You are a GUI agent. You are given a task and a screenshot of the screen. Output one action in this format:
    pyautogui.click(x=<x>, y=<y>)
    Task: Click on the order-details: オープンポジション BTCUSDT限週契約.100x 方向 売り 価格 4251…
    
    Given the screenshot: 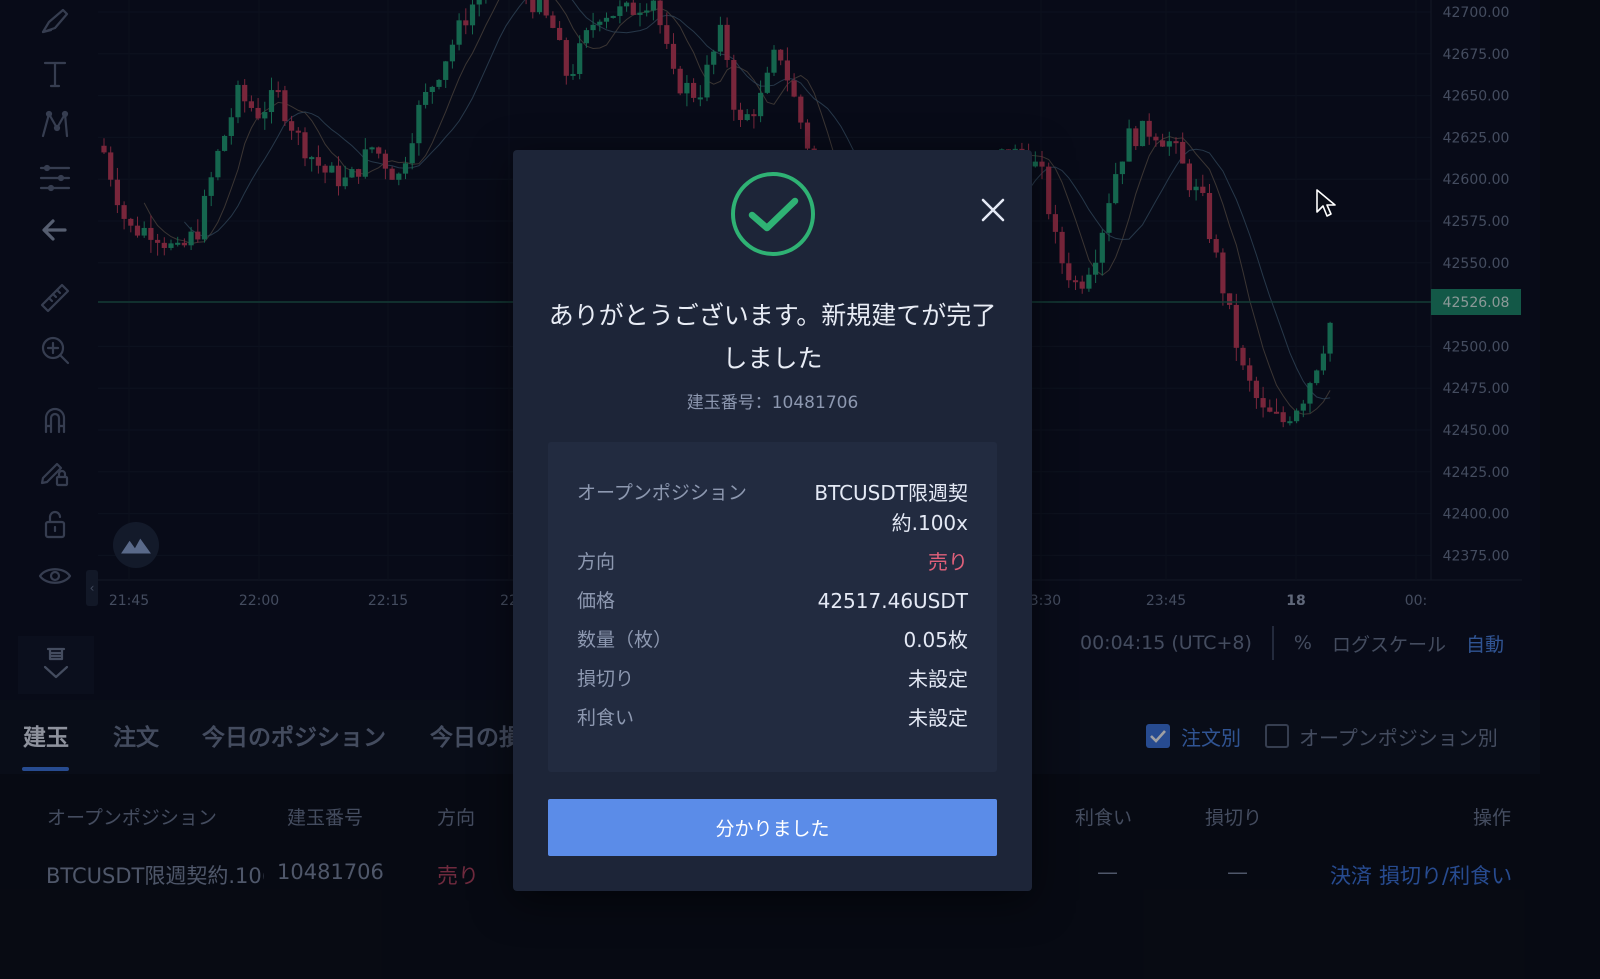 What is the action you would take?
    pyautogui.click(x=772, y=607)
    